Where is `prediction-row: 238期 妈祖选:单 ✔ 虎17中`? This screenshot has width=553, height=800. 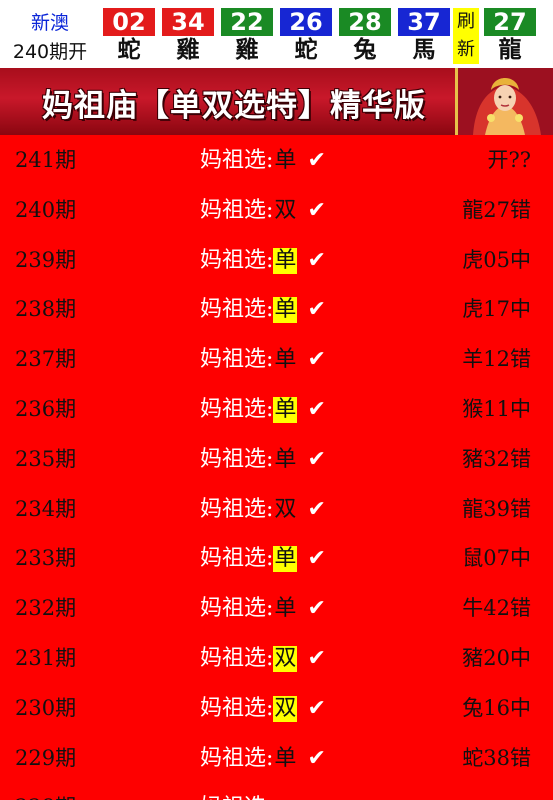 prediction-row: 238期 妈祖选:单 ✔ 虎17中 is located at coordinates (276, 310).